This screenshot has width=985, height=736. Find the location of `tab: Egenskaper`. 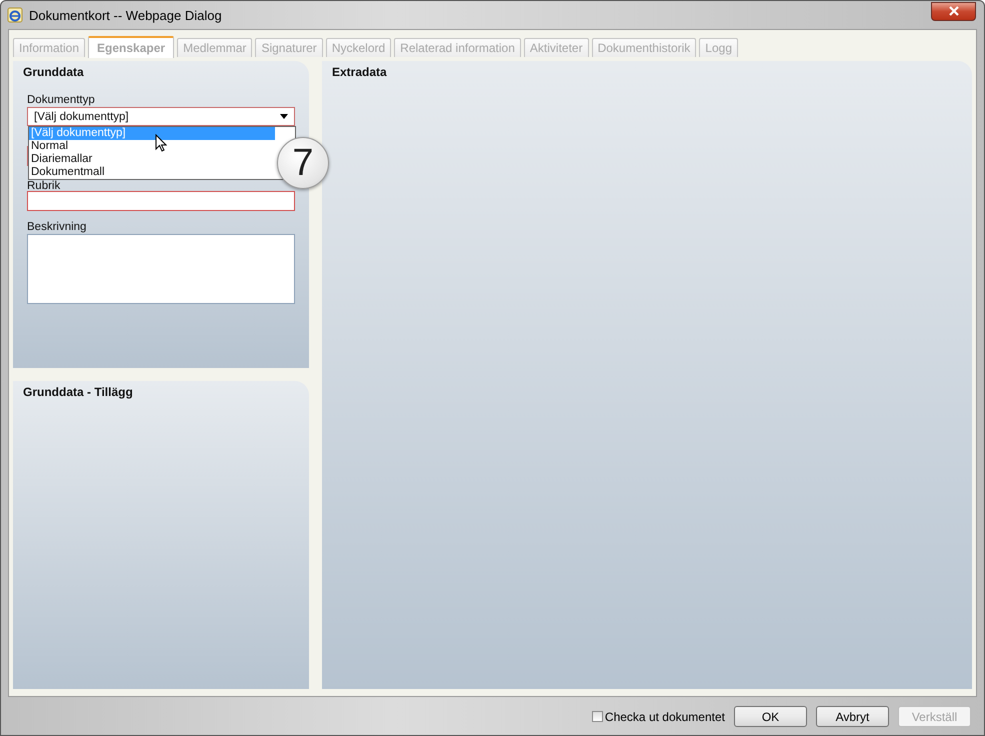

tab: Egenskaper is located at coordinates (131, 47).